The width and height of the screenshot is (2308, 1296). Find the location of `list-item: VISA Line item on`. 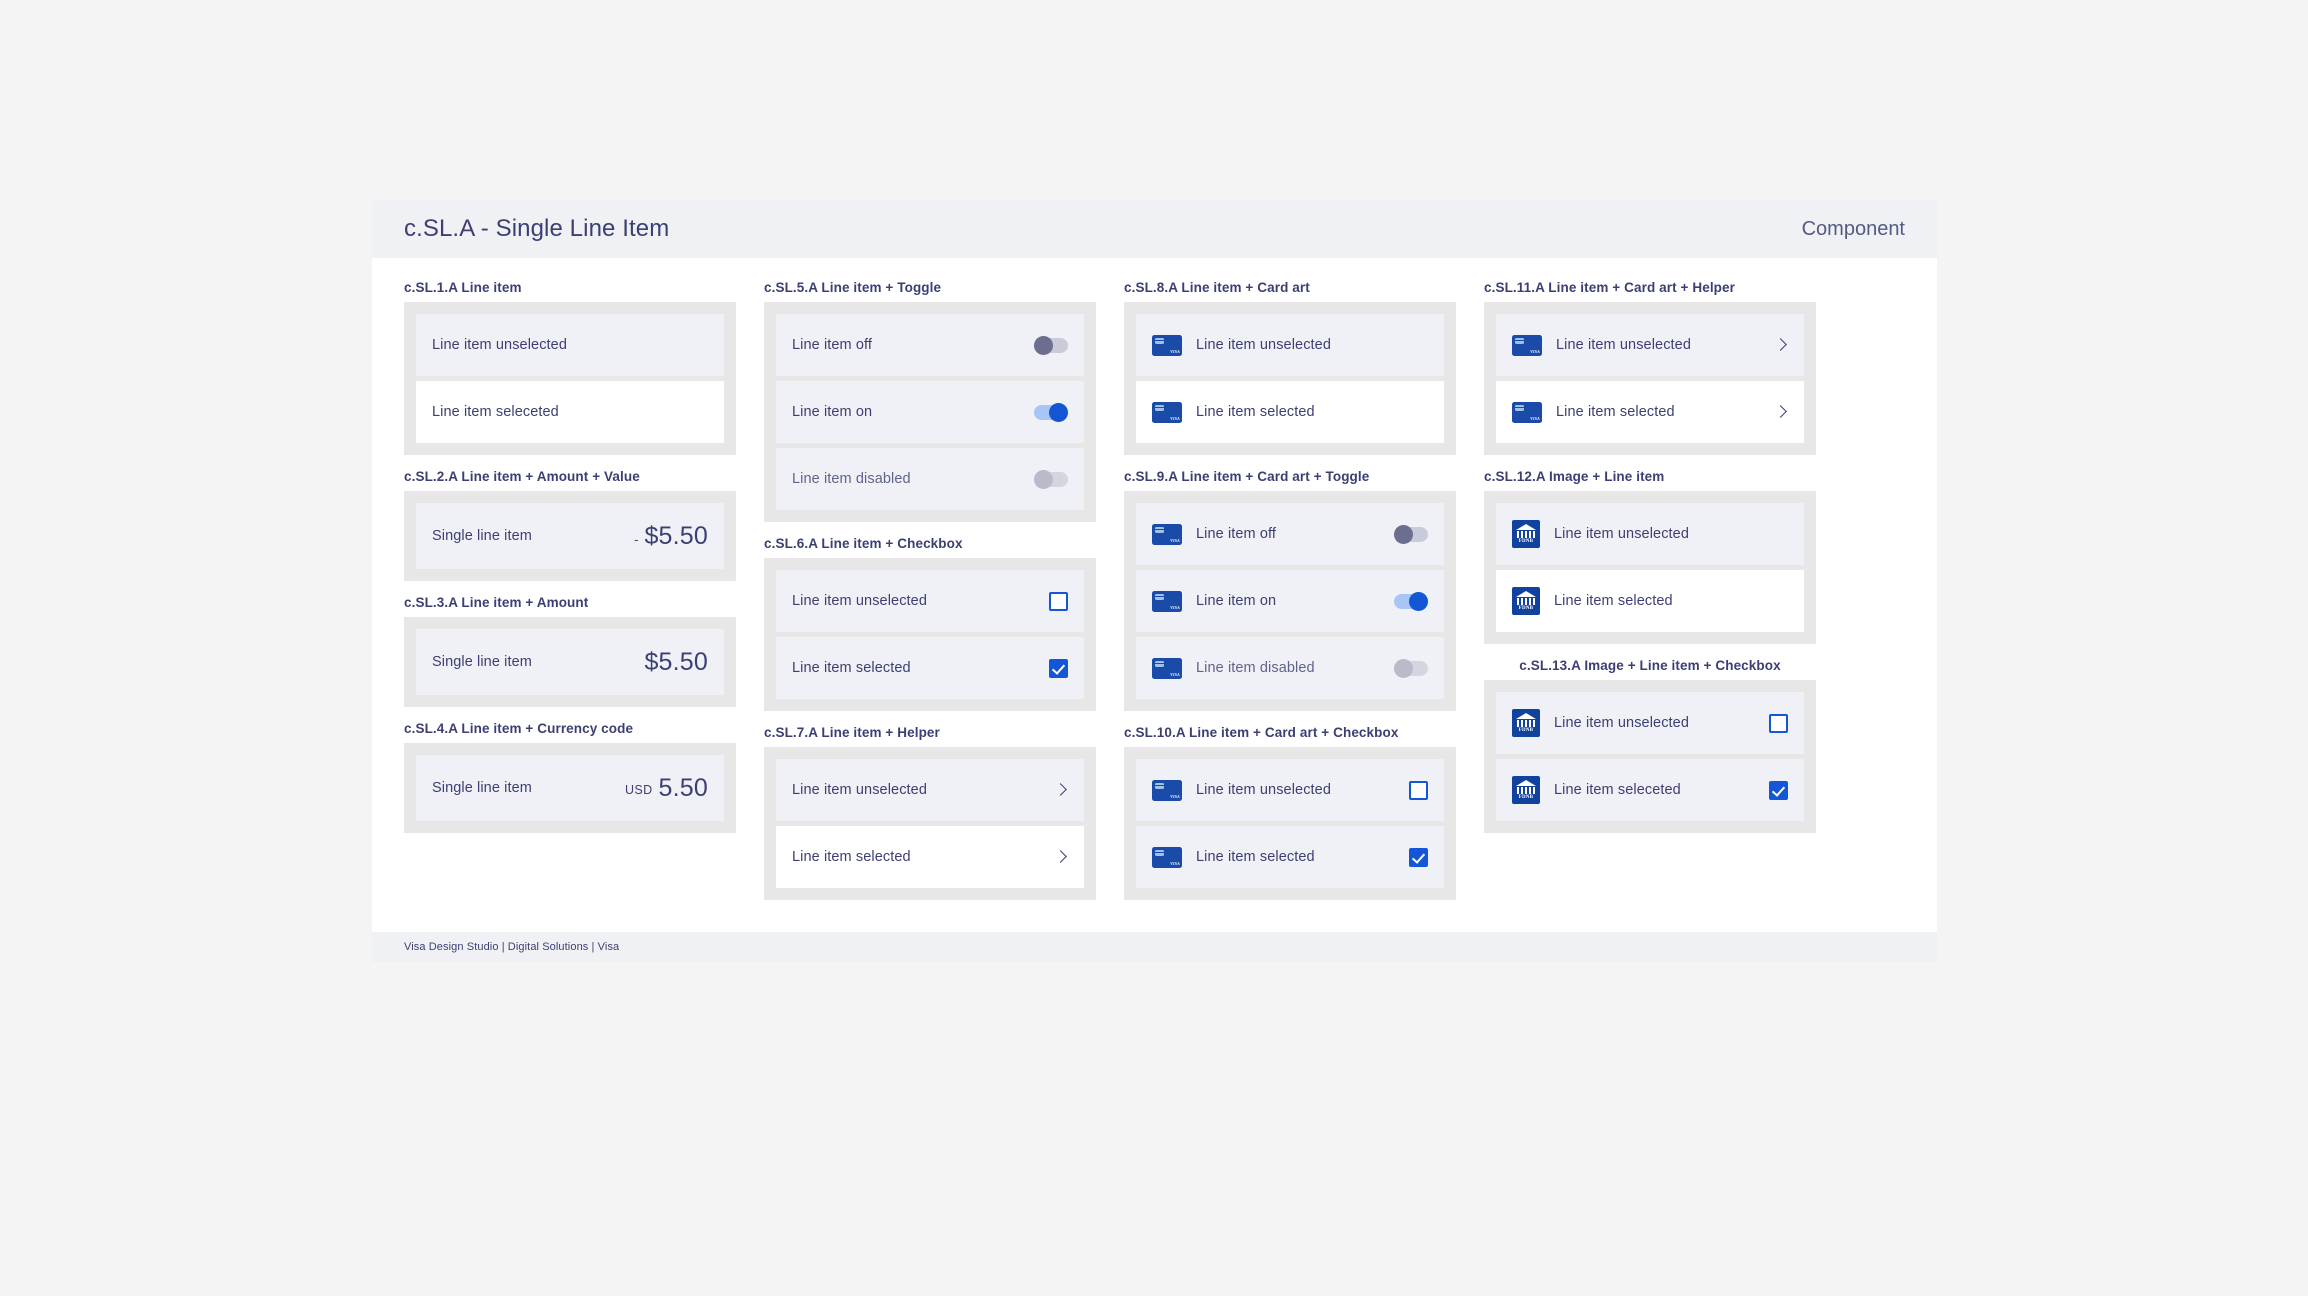

list-item: VISA Line item on is located at coordinates (1290, 601).